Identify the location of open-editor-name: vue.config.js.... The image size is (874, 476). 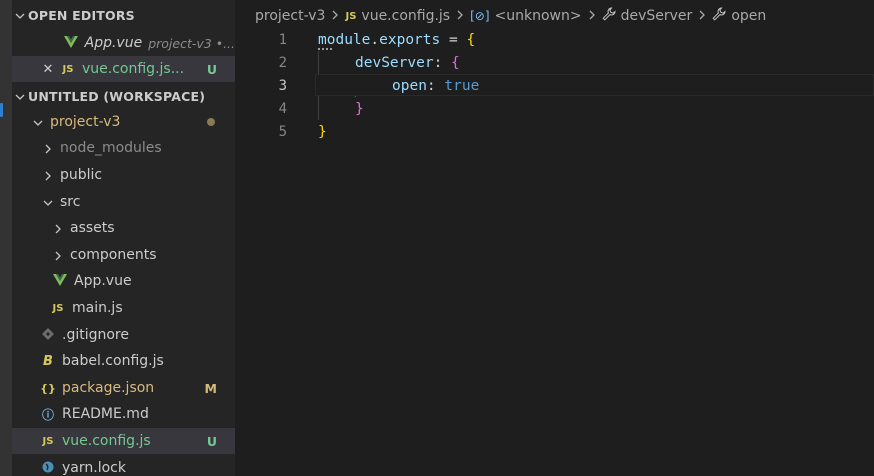
(133, 69).